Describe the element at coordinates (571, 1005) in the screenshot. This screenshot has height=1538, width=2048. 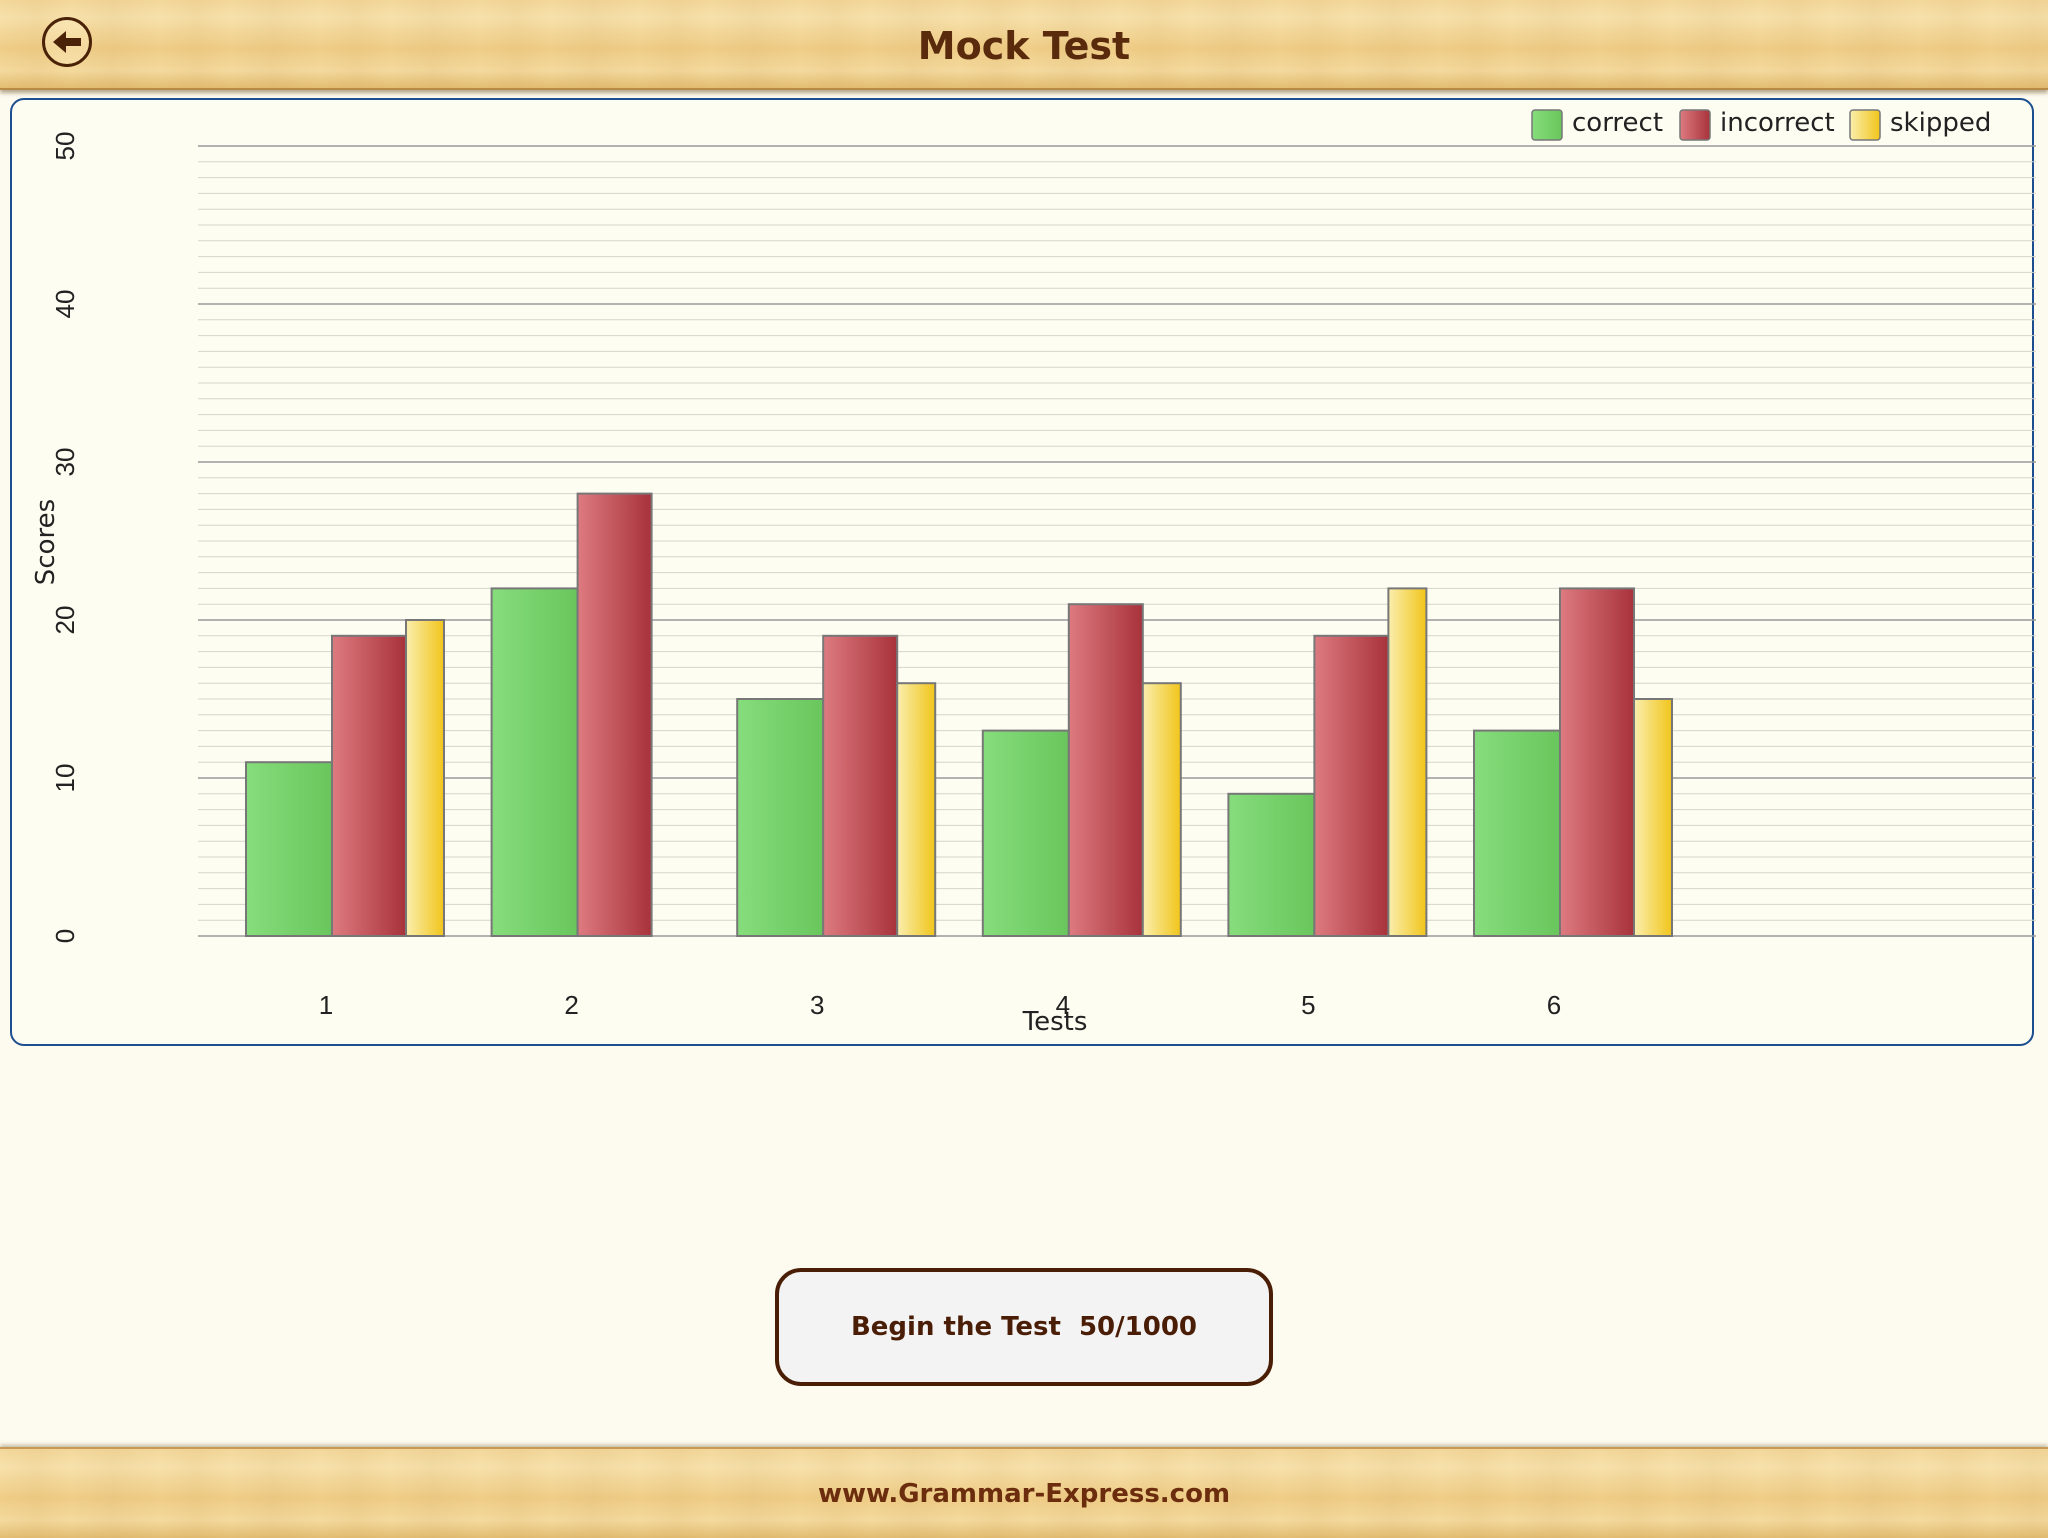
I see `x-tick-label: 2` at that location.